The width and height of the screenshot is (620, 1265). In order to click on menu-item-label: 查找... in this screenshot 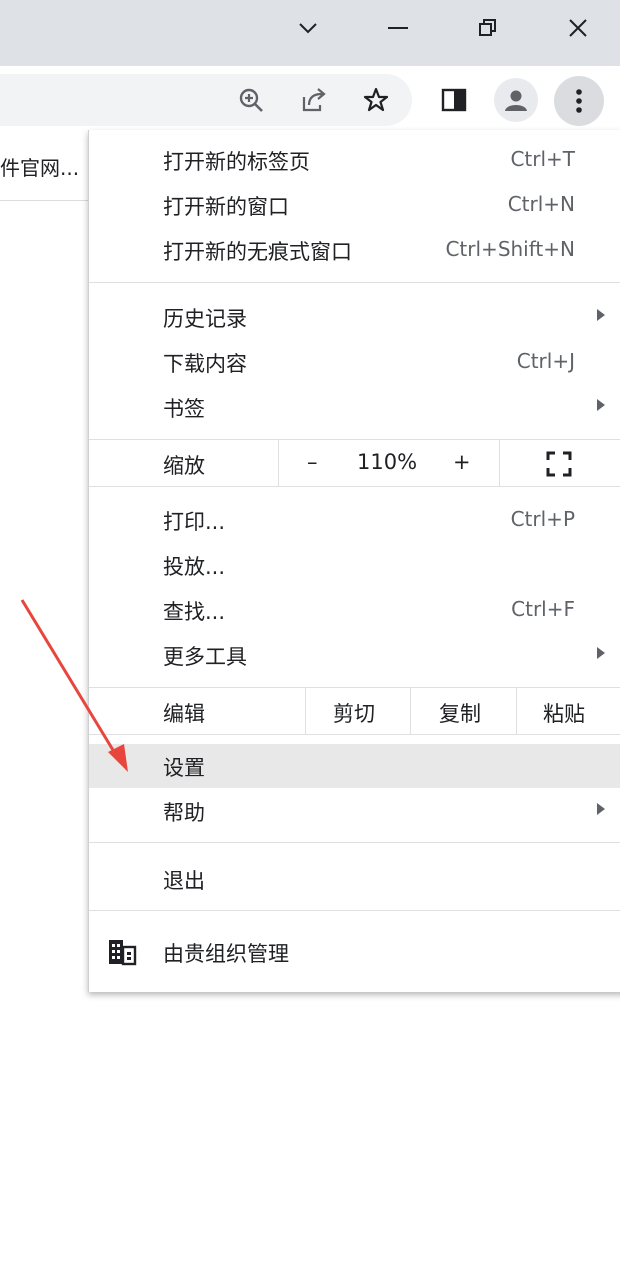, I will do `click(194, 612)`.